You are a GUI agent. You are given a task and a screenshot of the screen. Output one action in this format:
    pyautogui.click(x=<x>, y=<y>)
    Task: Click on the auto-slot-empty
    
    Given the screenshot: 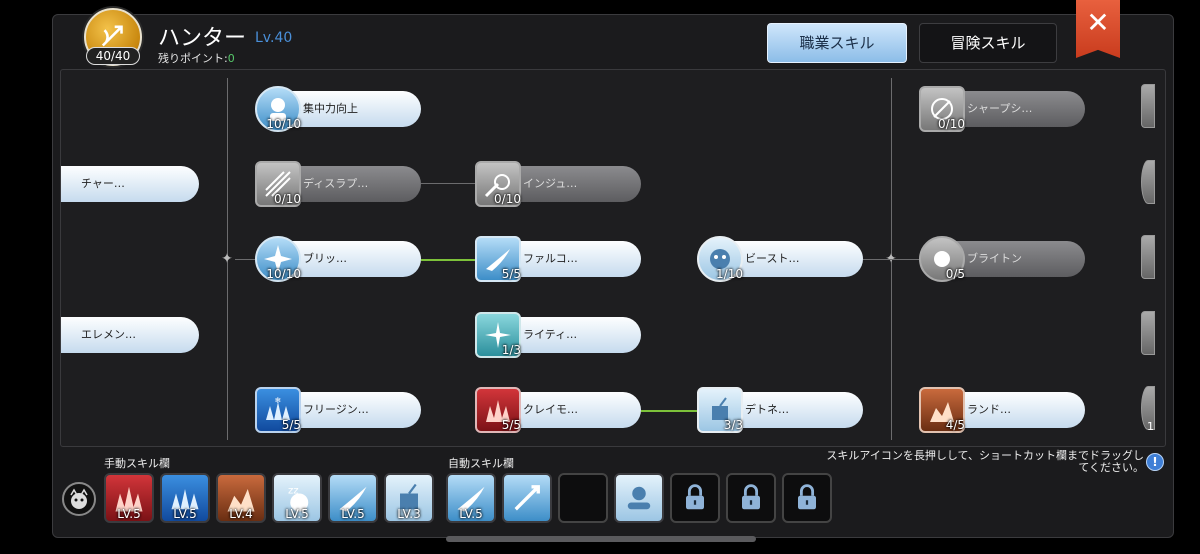 What is the action you would take?
    pyautogui.click(x=583, y=498)
    